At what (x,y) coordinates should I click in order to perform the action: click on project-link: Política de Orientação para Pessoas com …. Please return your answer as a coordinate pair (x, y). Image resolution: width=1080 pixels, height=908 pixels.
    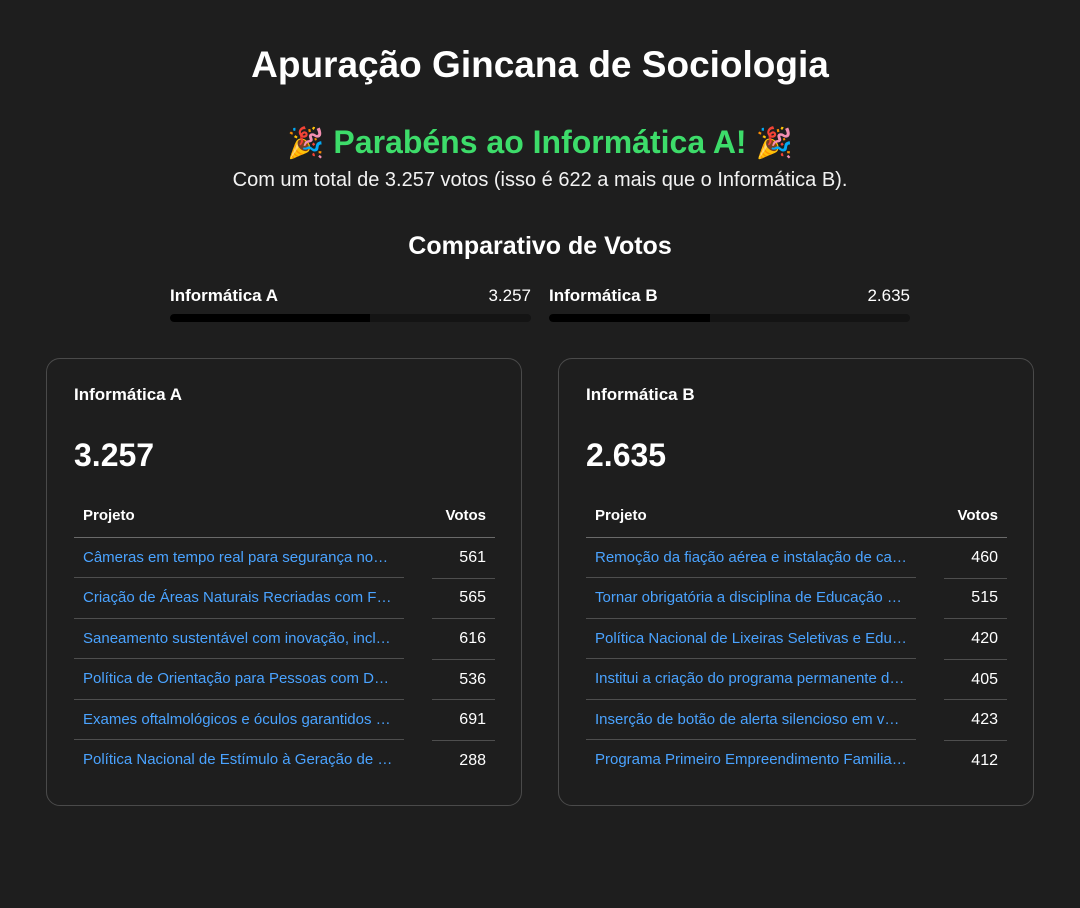
    Looking at the image, I should click on (239, 679).